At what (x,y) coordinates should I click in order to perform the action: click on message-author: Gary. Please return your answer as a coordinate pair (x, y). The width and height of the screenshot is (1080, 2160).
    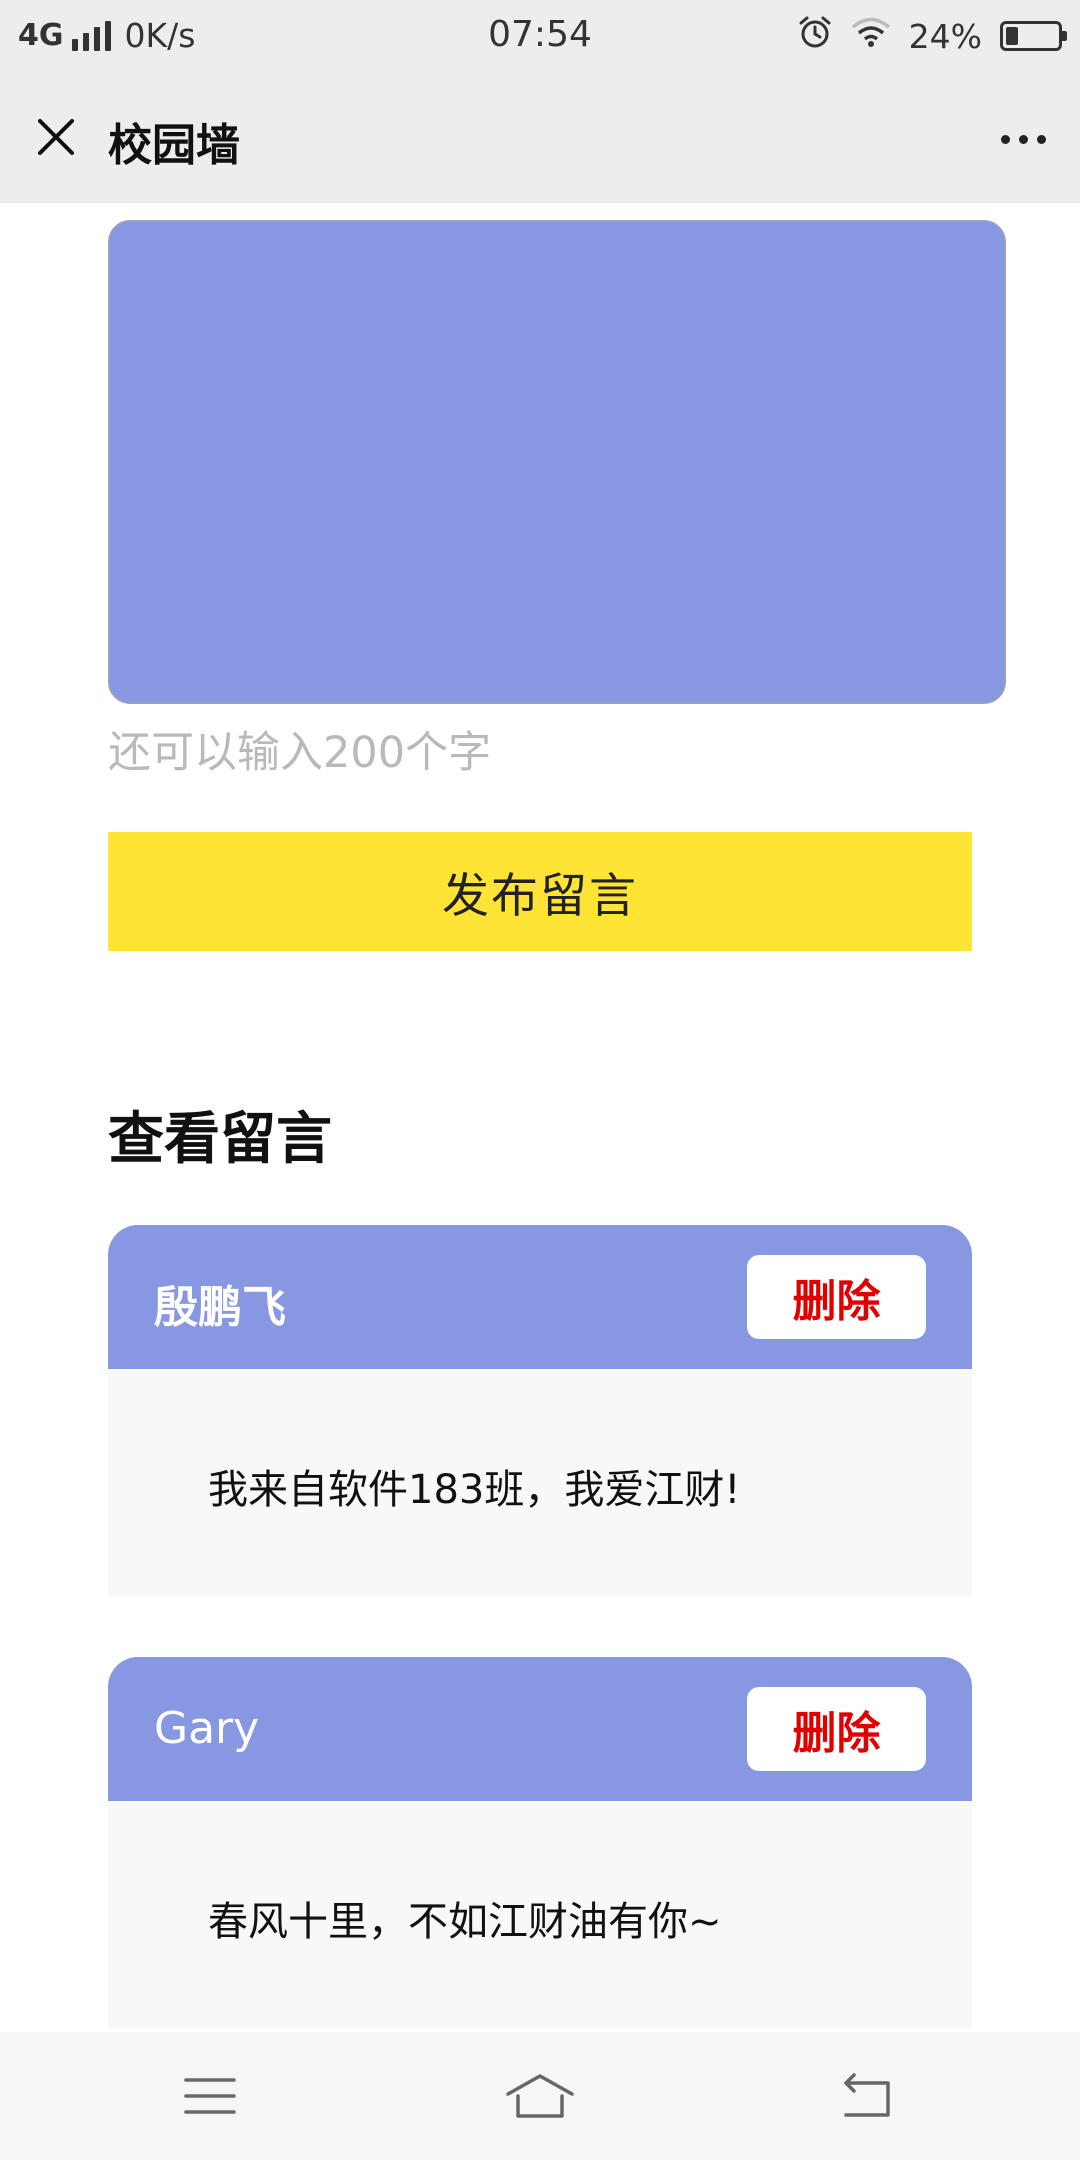
    Looking at the image, I should click on (207, 1728).